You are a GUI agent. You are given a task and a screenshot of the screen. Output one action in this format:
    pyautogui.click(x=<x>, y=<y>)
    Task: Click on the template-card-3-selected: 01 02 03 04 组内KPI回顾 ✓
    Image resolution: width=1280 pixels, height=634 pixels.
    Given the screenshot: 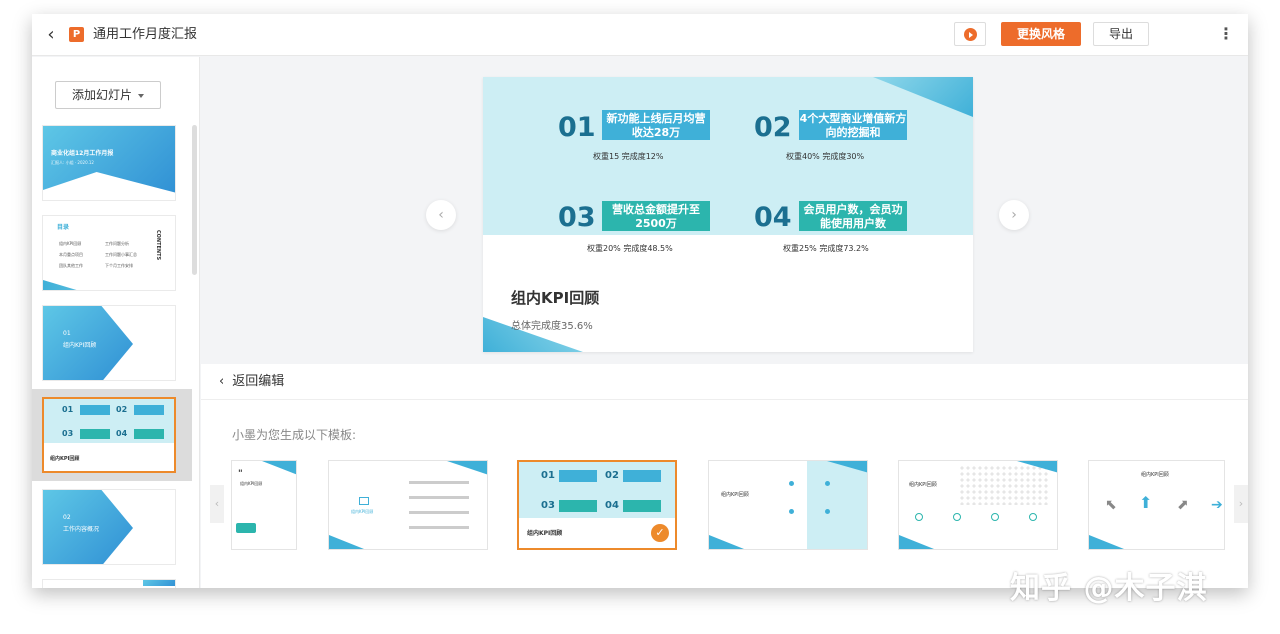 What is the action you would take?
    pyautogui.click(x=597, y=505)
    